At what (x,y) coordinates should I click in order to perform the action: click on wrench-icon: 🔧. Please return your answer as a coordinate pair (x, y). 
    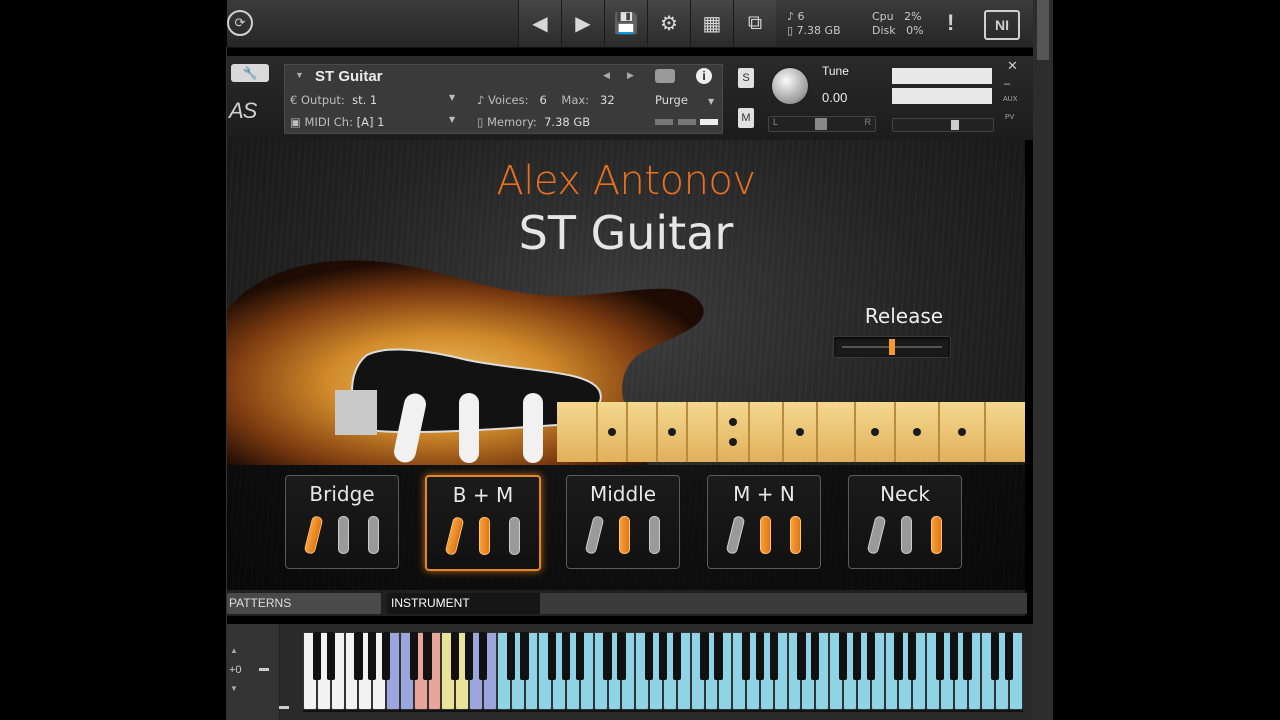
    Looking at the image, I should click on (250, 73).